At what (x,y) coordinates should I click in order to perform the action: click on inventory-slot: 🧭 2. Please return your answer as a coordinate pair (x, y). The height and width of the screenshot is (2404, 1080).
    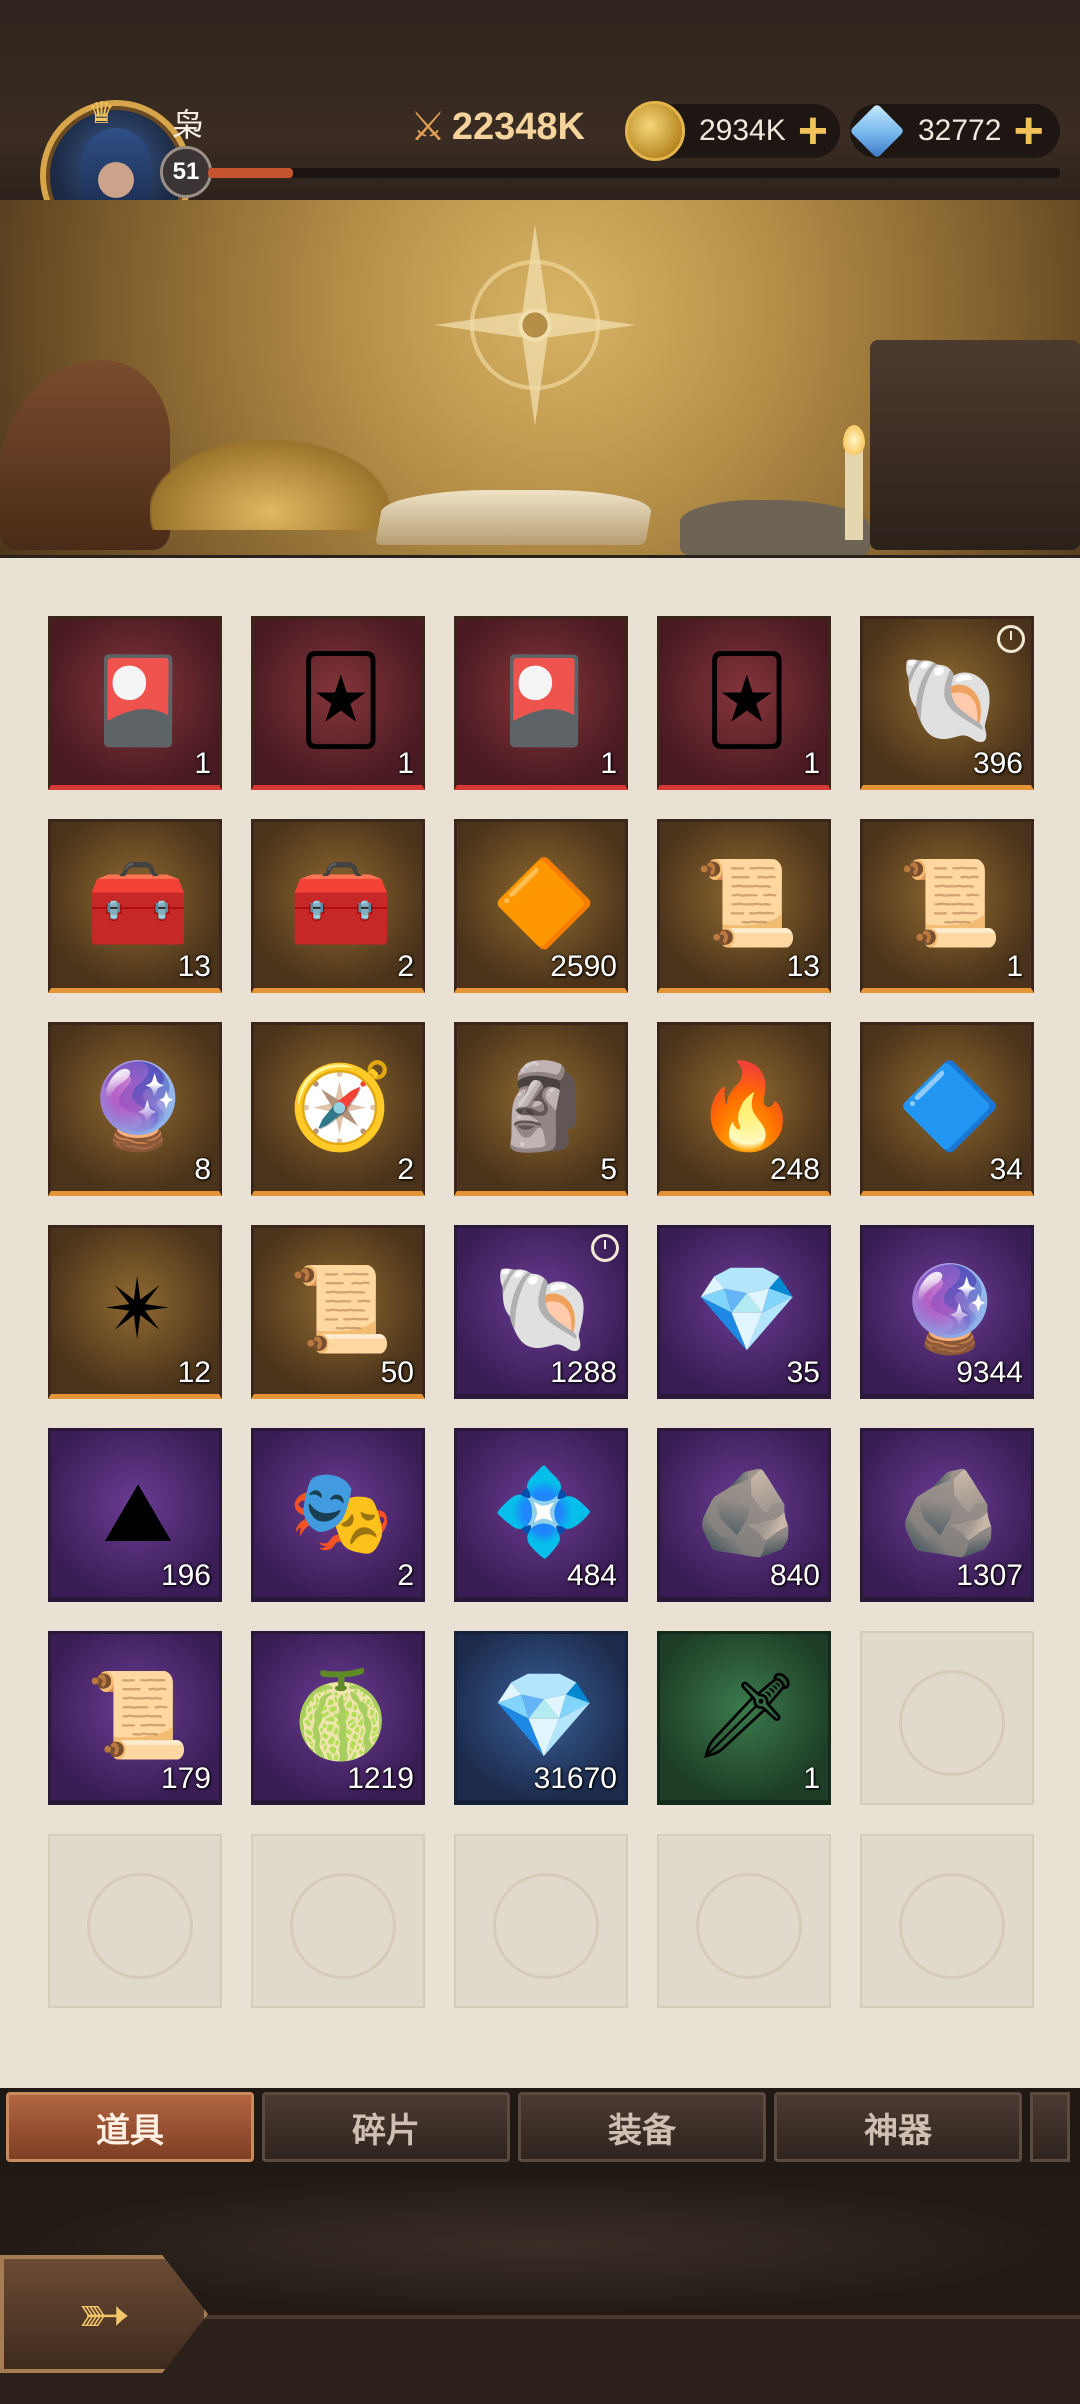
    Looking at the image, I should click on (338, 1109).